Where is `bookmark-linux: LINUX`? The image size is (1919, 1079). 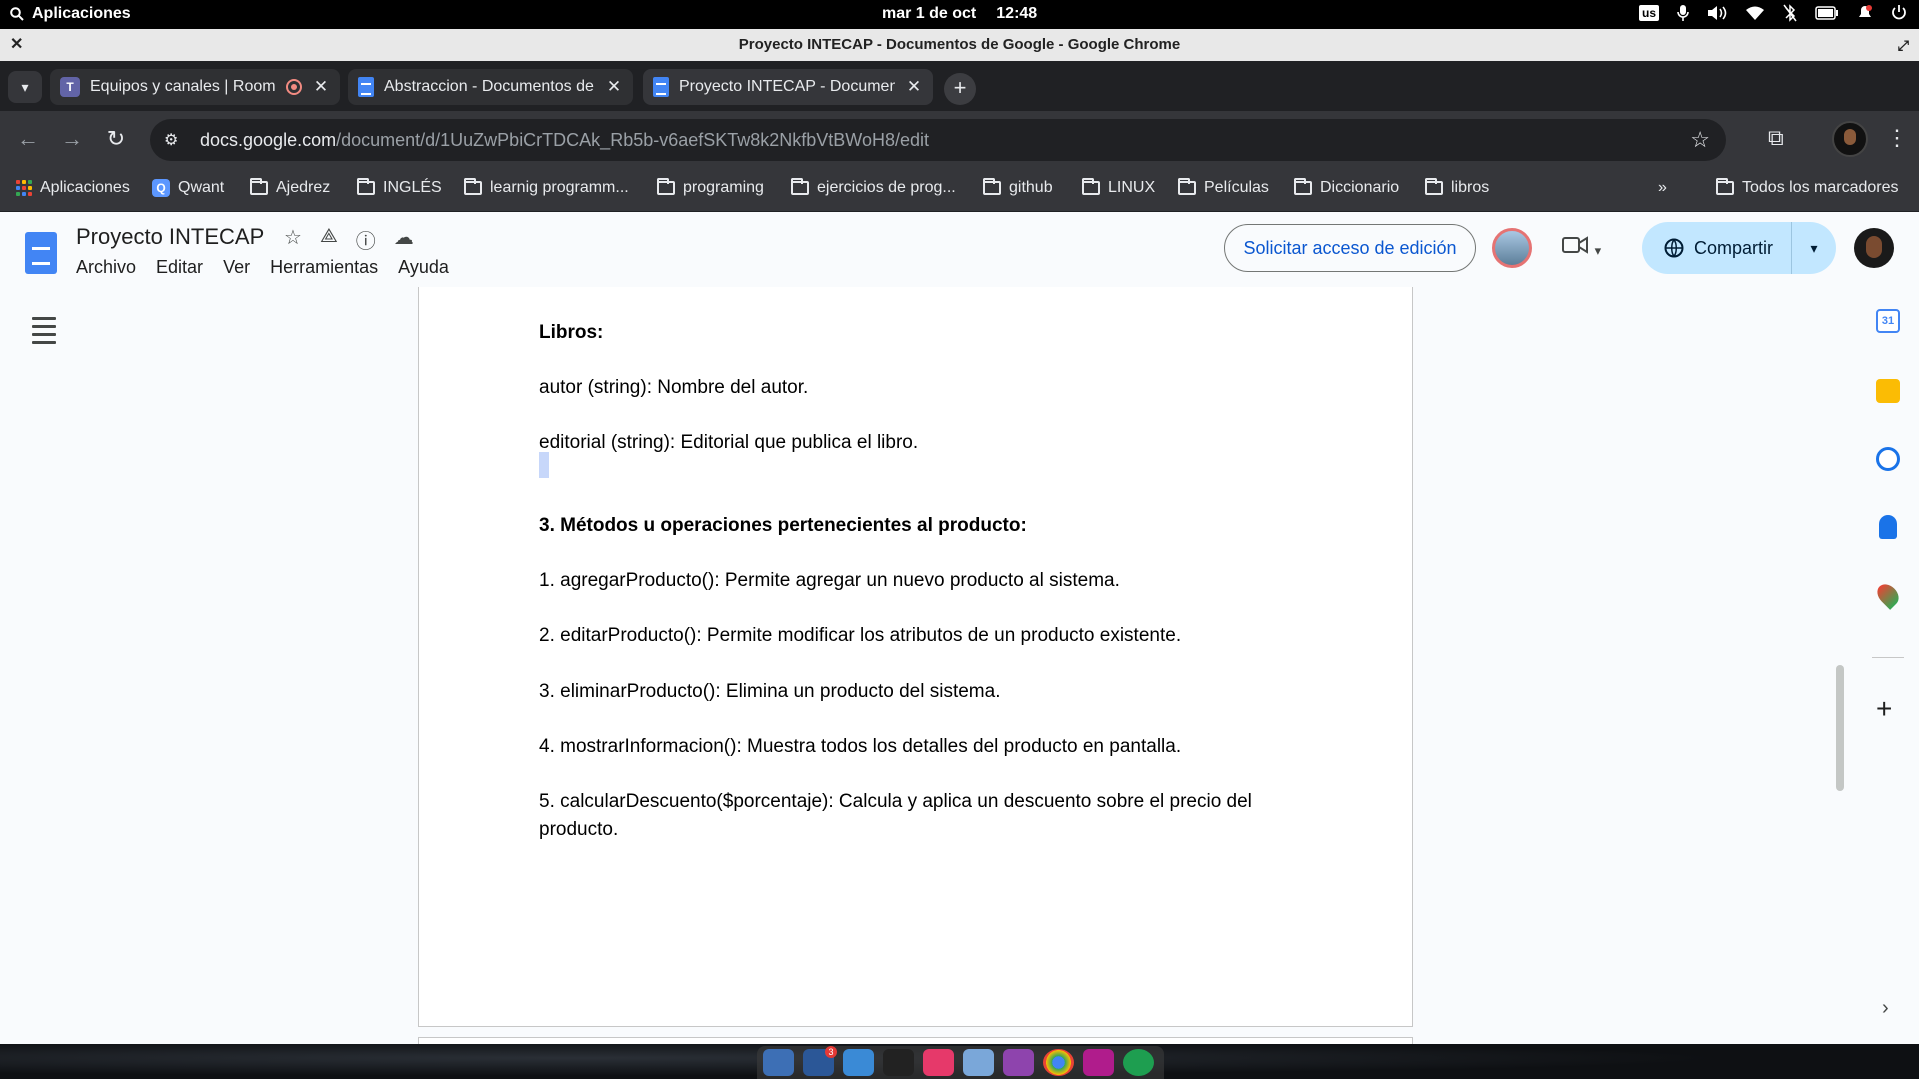 bookmark-linux: LINUX is located at coordinates (1119, 187).